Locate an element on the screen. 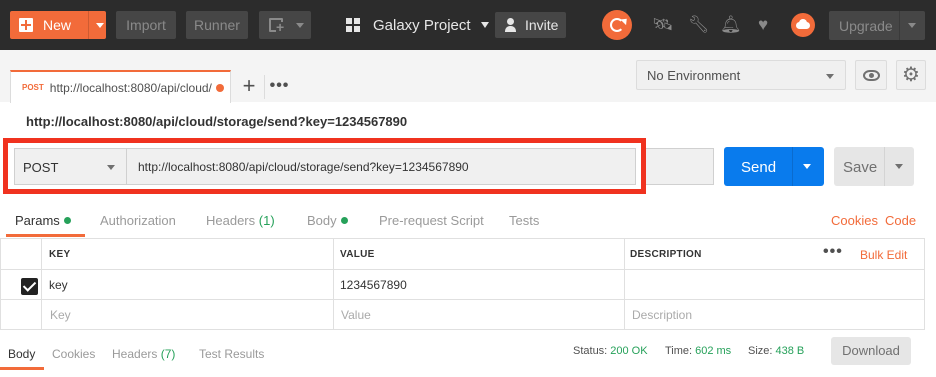 Image resolution: width=936 pixels, height=377 pixels. manage-environments-button: ⚙ is located at coordinates (911, 75).